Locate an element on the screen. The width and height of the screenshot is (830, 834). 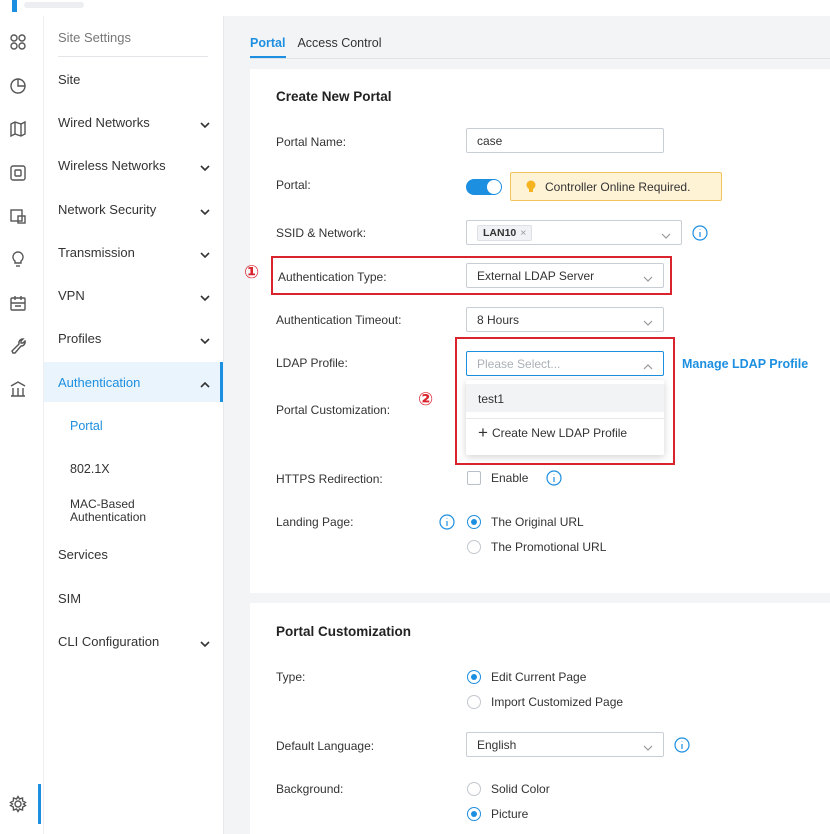
create-ldap-label: Create New LDAP Profile is located at coordinates (559, 433).